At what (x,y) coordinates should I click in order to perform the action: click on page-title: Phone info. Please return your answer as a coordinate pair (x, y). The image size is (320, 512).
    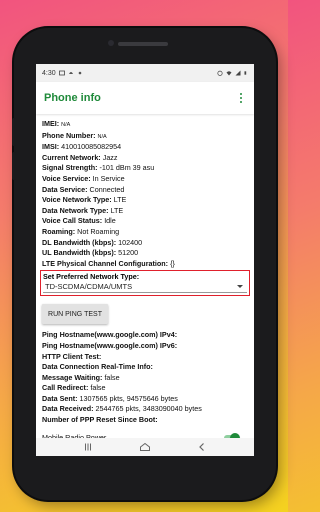
    Looking at the image, I should click on (72, 98).